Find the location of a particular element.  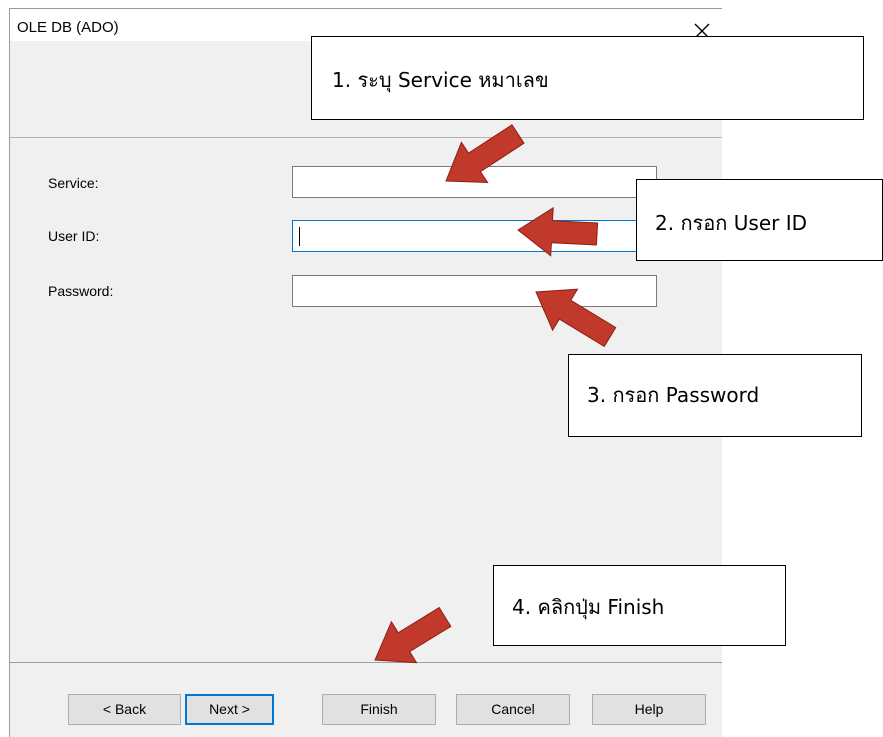

callout-step-4: 4. คลิกปุ่ม Finish is located at coordinates (639, 605).